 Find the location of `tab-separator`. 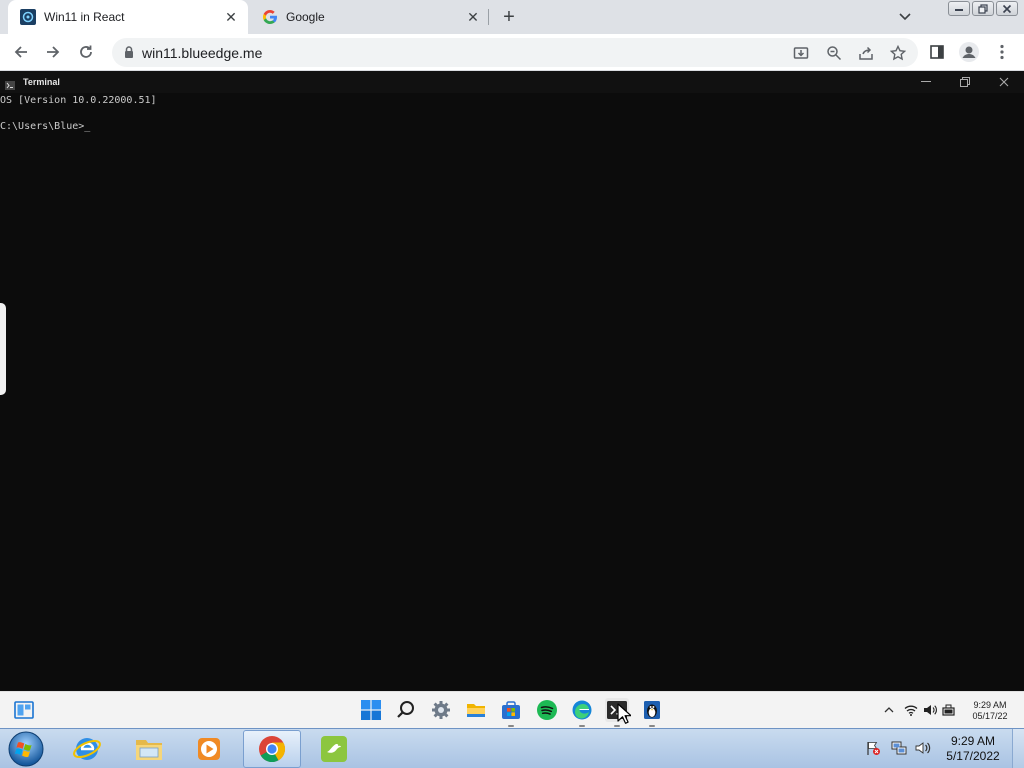

tab-separator is located at coordinates (488, 17).